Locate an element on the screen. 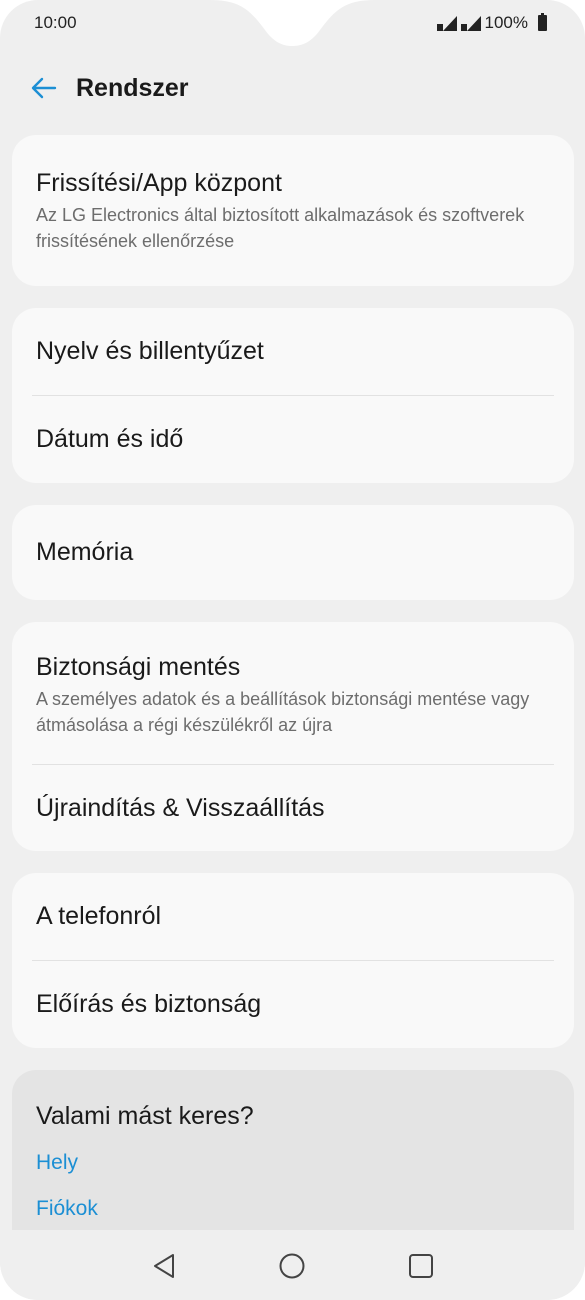 Image resolution: width=585 pixels, height=1300 pixels. square-recents-icon is located at coordinates (420, 1266).